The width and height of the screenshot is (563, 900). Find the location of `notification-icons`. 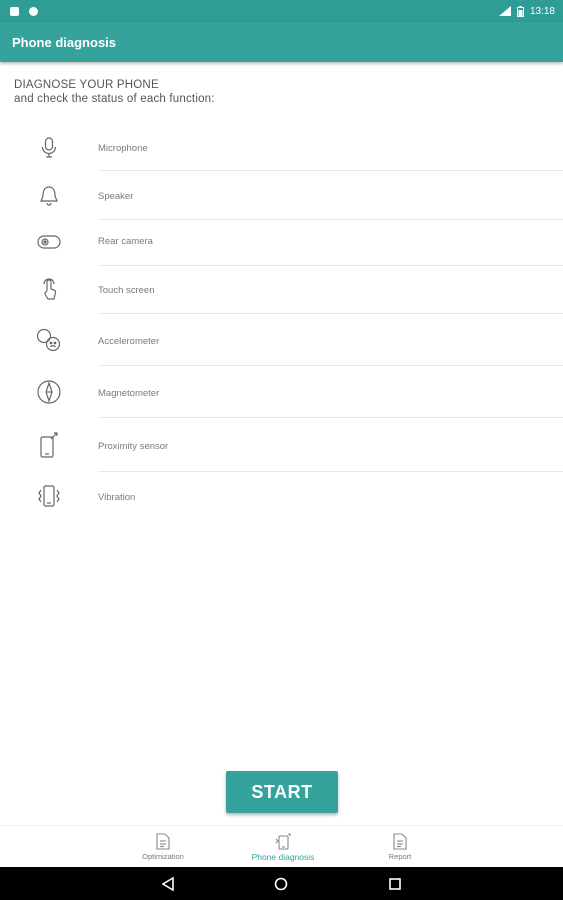

notification-icons is located at coordinates (24, 11).